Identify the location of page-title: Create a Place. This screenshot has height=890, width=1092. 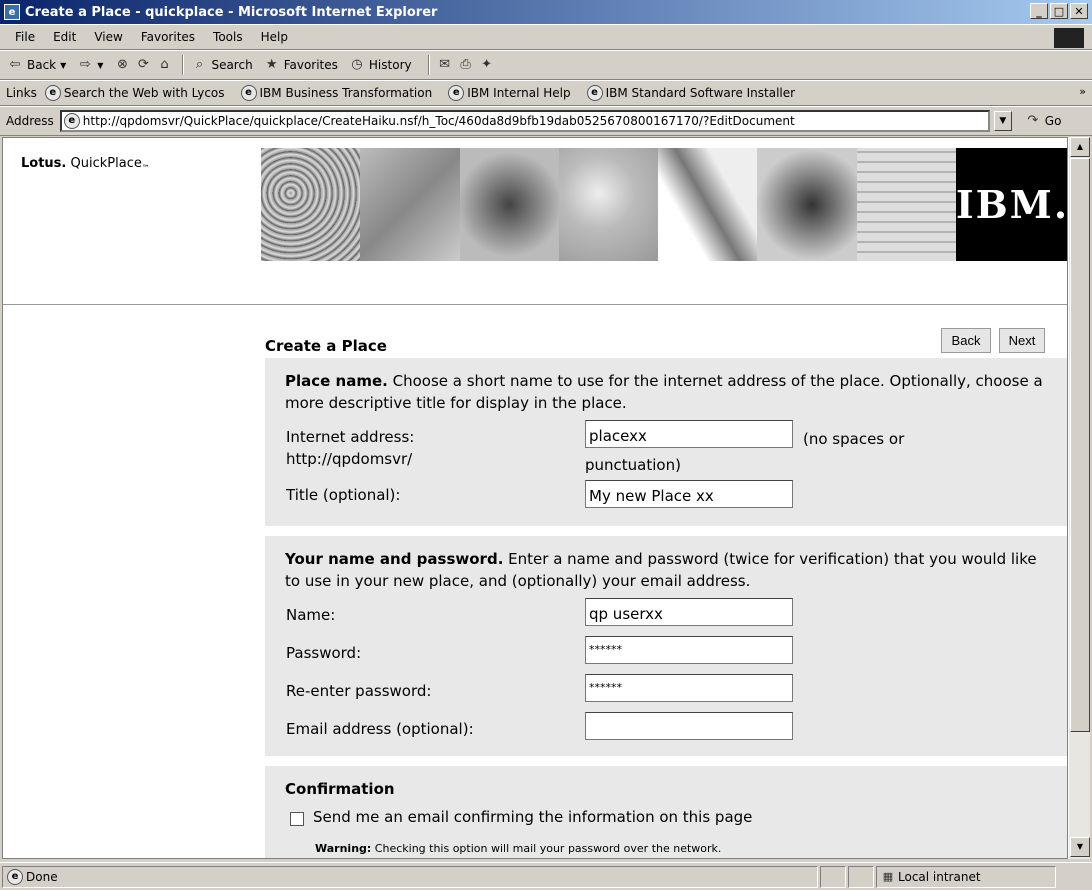
(326, 346).